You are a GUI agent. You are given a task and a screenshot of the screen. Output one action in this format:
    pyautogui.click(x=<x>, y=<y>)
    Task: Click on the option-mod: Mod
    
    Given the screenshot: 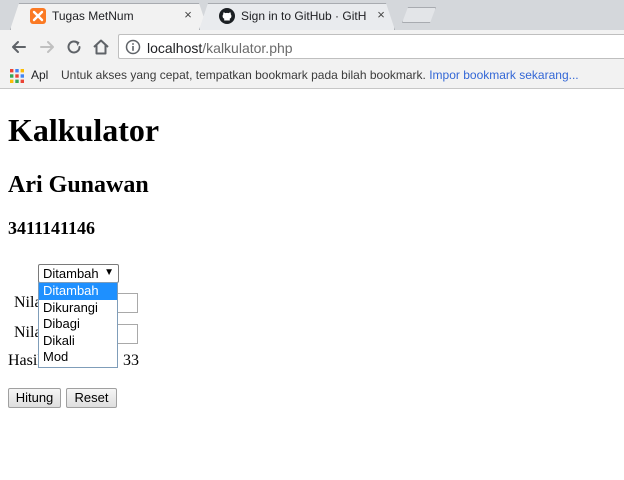 What is the action you would take?
    pyautogui.click(x=78, y=357)
    